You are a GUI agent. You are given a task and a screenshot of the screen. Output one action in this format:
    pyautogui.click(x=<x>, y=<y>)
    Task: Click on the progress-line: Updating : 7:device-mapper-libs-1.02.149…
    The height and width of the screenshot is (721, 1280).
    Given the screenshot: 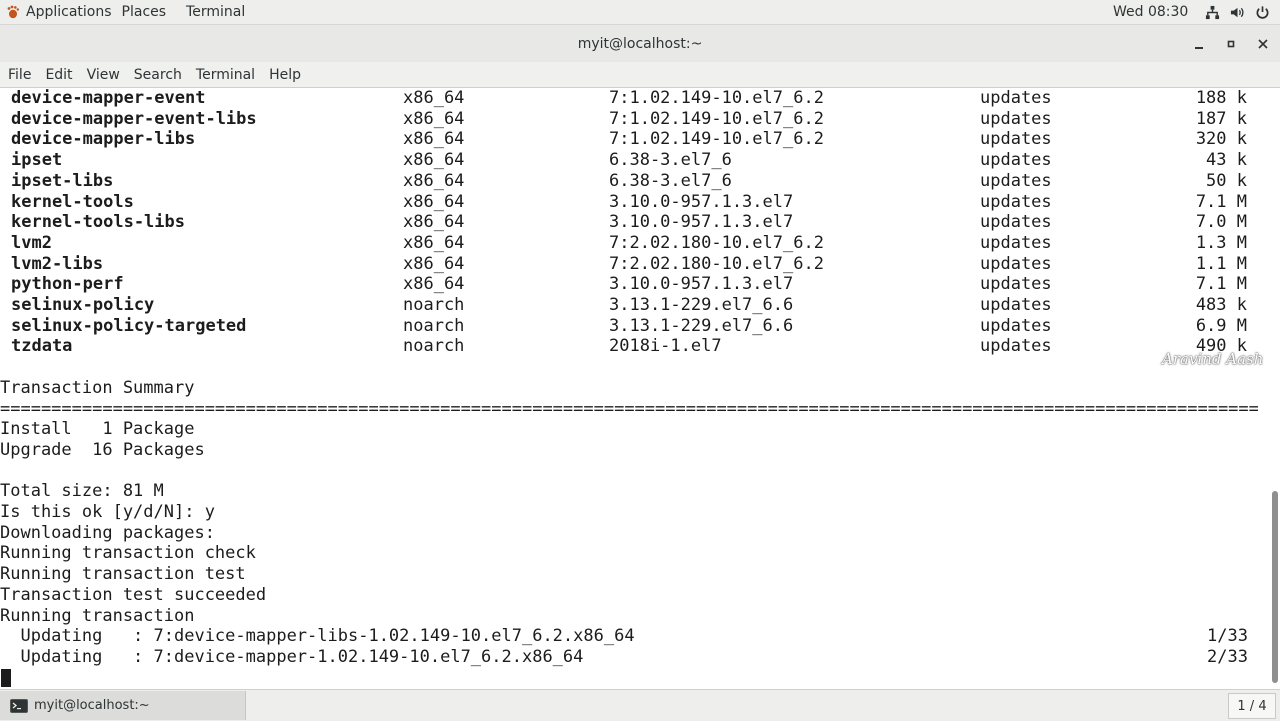 What is the action you would take?
    pyautogui.click(x=317, y=636)
    